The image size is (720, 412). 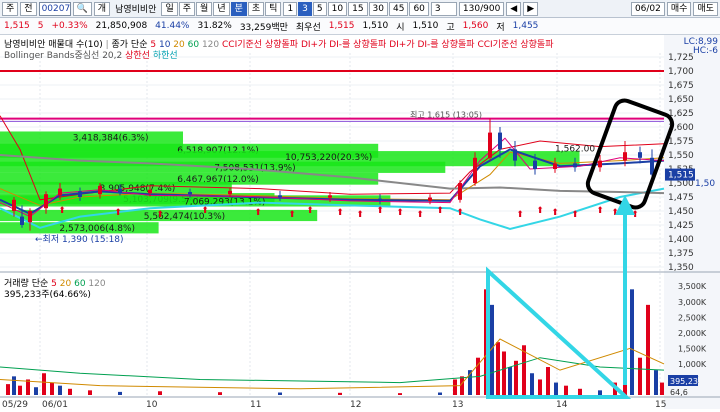 I want to click on ma-60: 60, so click(x=193, y=45).